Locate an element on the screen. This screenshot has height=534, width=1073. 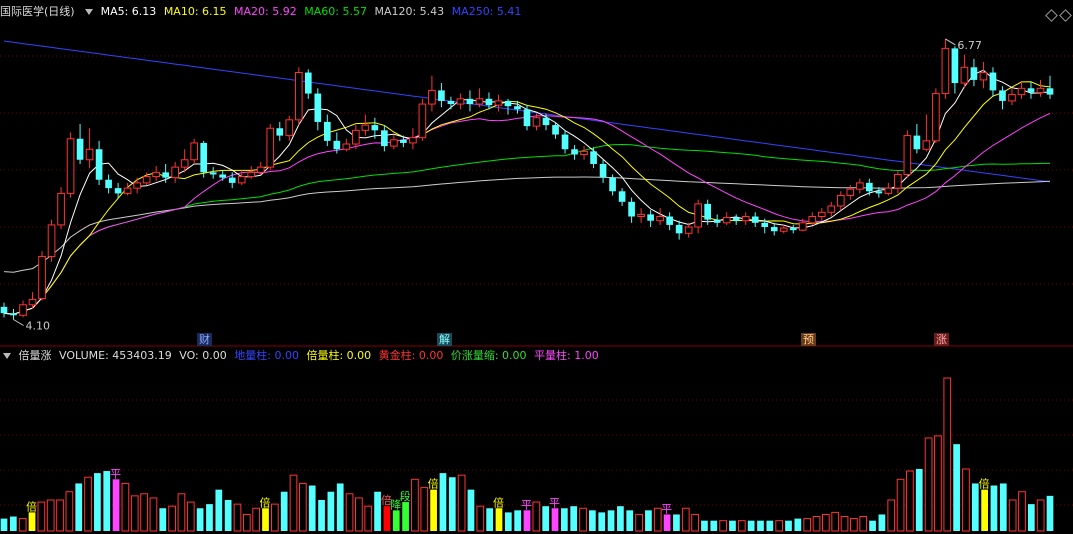
high-marker-line is located at coordinates (950, 42).